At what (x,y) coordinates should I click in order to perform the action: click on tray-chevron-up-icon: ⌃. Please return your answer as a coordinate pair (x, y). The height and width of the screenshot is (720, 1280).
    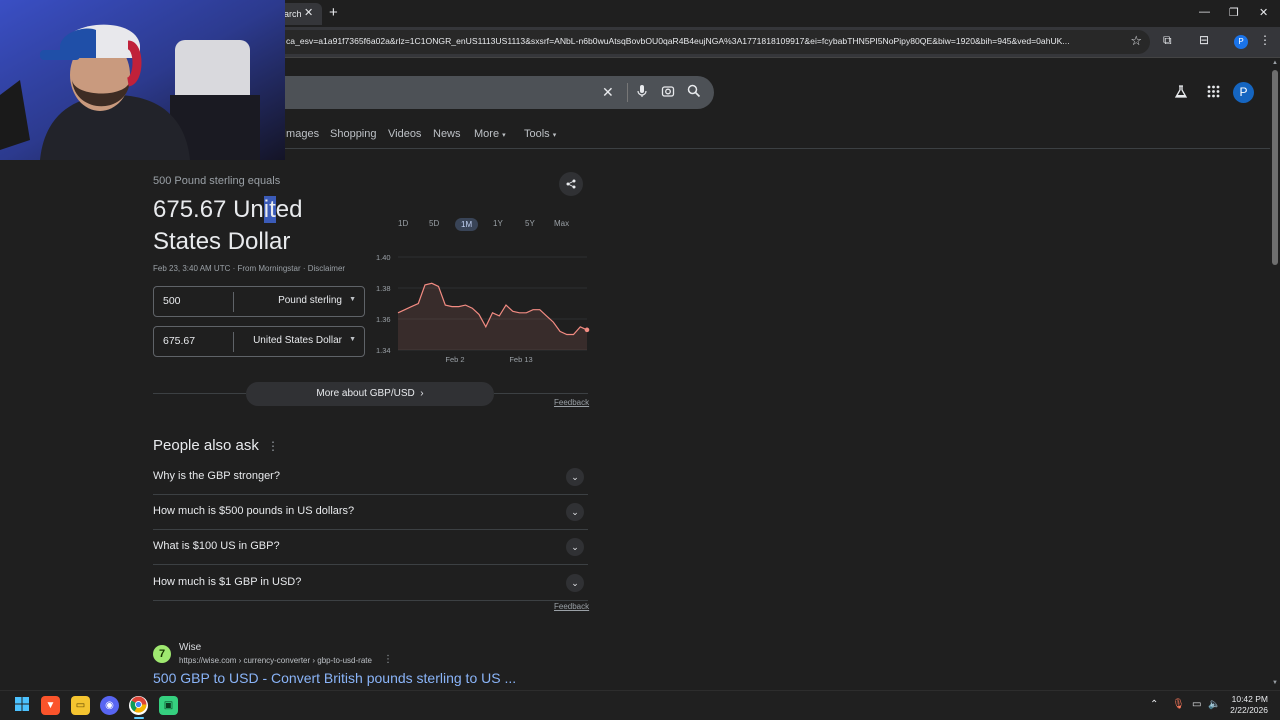
    Looking at the image, I should click on (1154, 704).